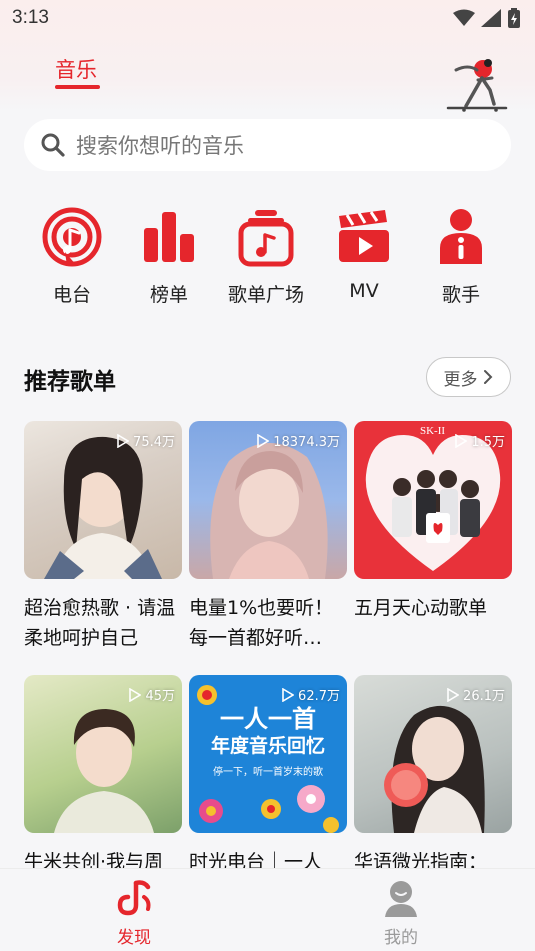 This screenshot has width=535, height=951. I want to click on playlist-card: SK-II 1.5万 五月天心动歌单, so click(433, 522).